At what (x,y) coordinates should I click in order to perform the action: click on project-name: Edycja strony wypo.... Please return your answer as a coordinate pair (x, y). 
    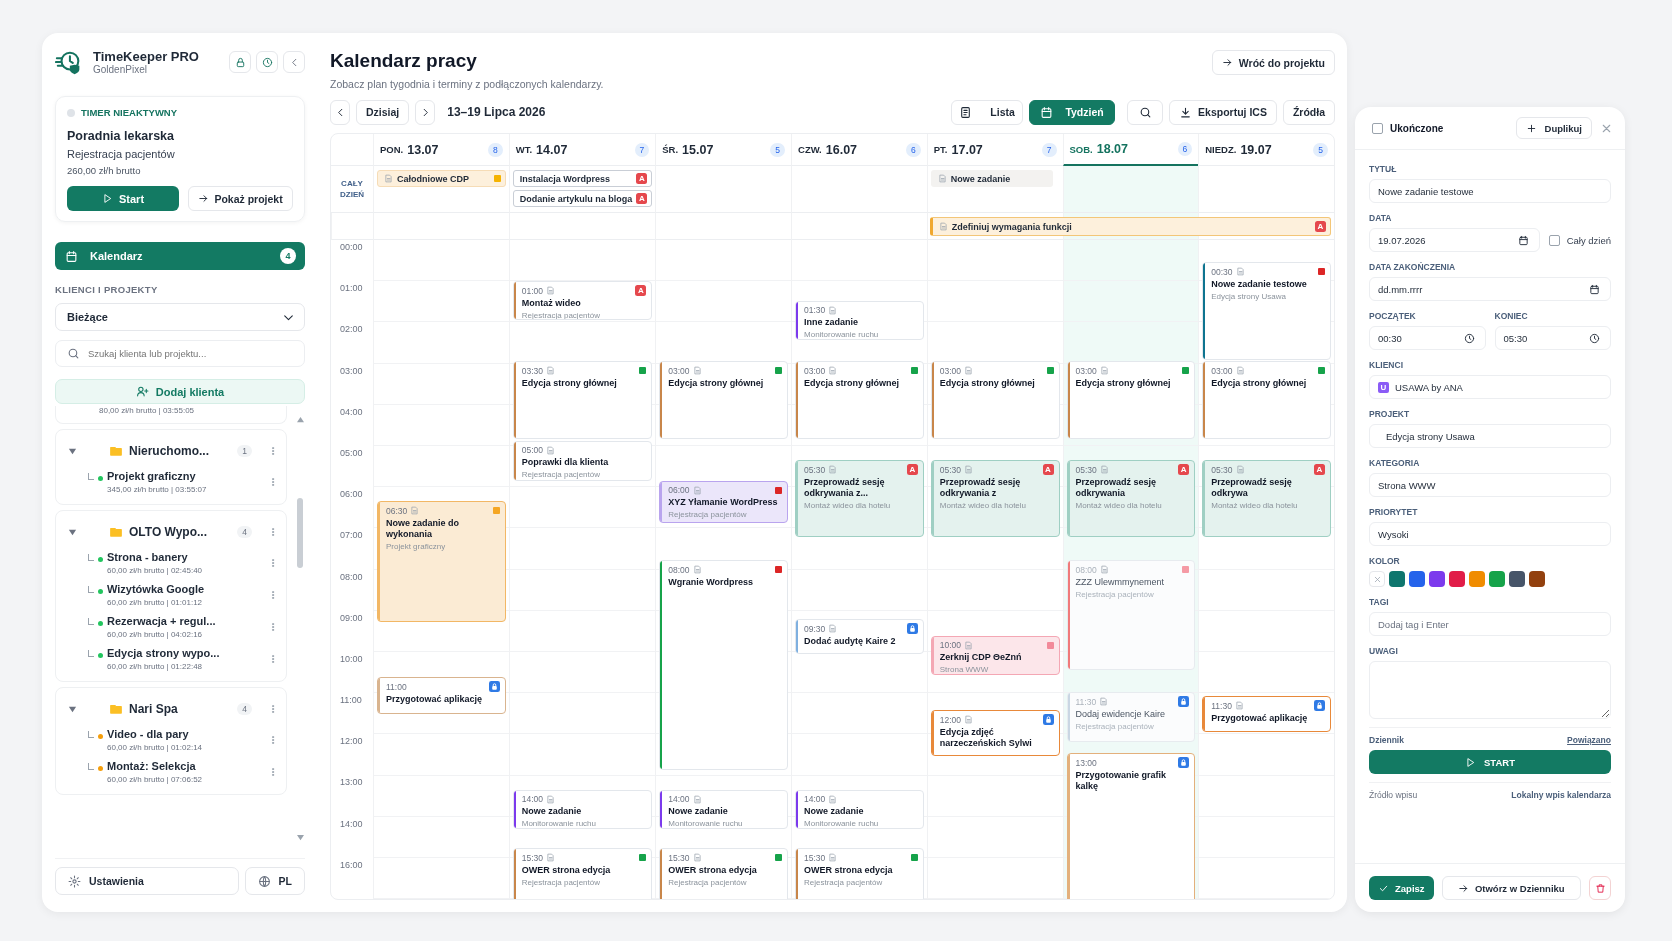
    Looking at the image, I should click on (185, 653).